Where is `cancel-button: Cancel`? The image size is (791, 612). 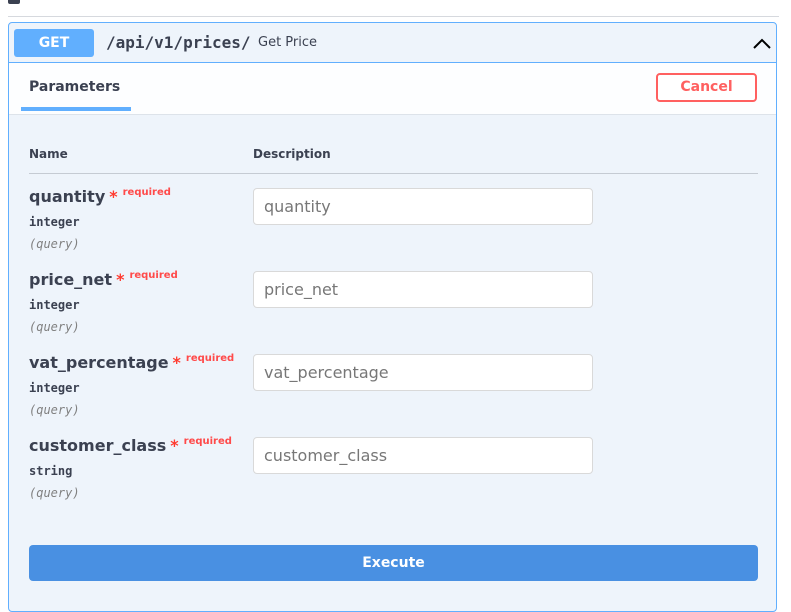
cancel-button: Cancel is located at coordinates (706, 87).